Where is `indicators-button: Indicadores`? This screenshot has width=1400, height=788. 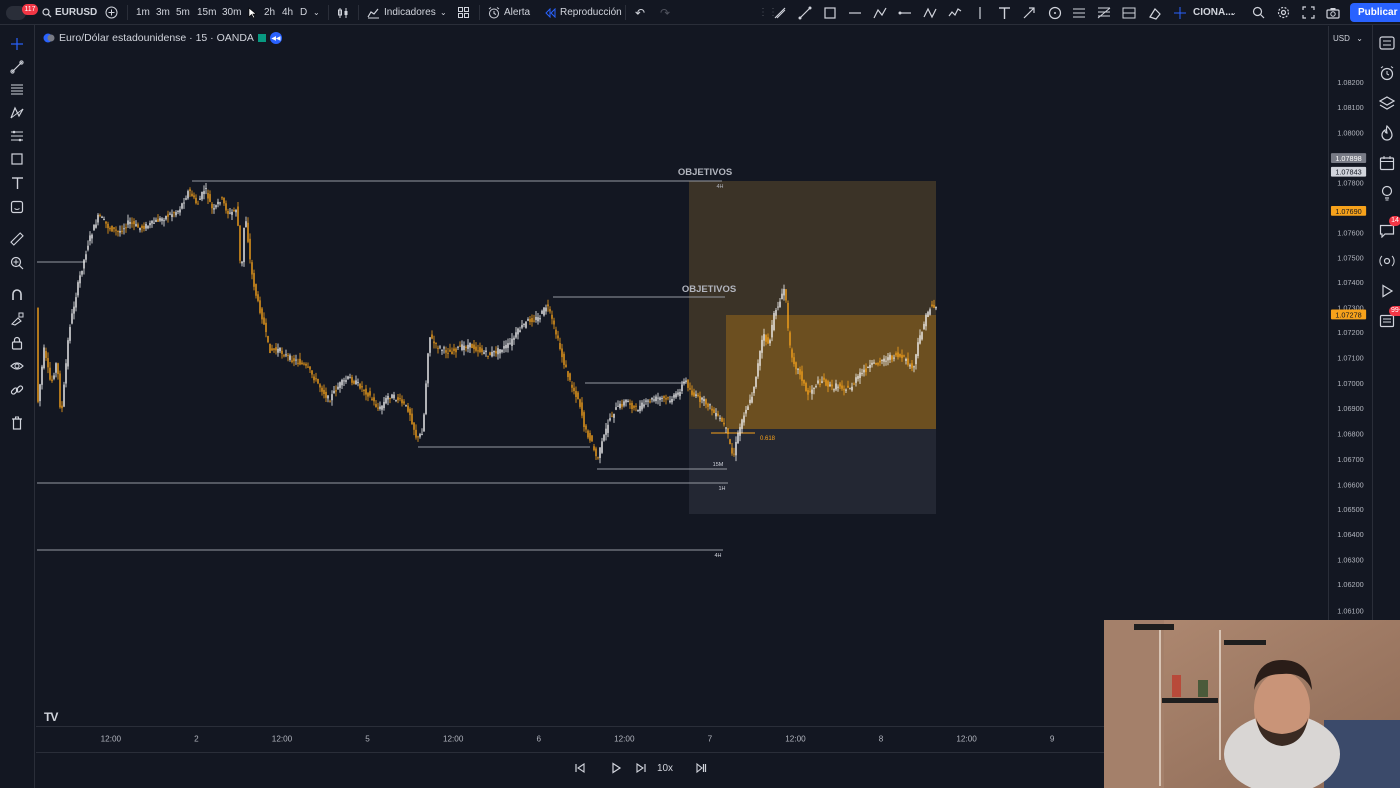
indicators-button: Indicadores is located at coordinates (401, 12).